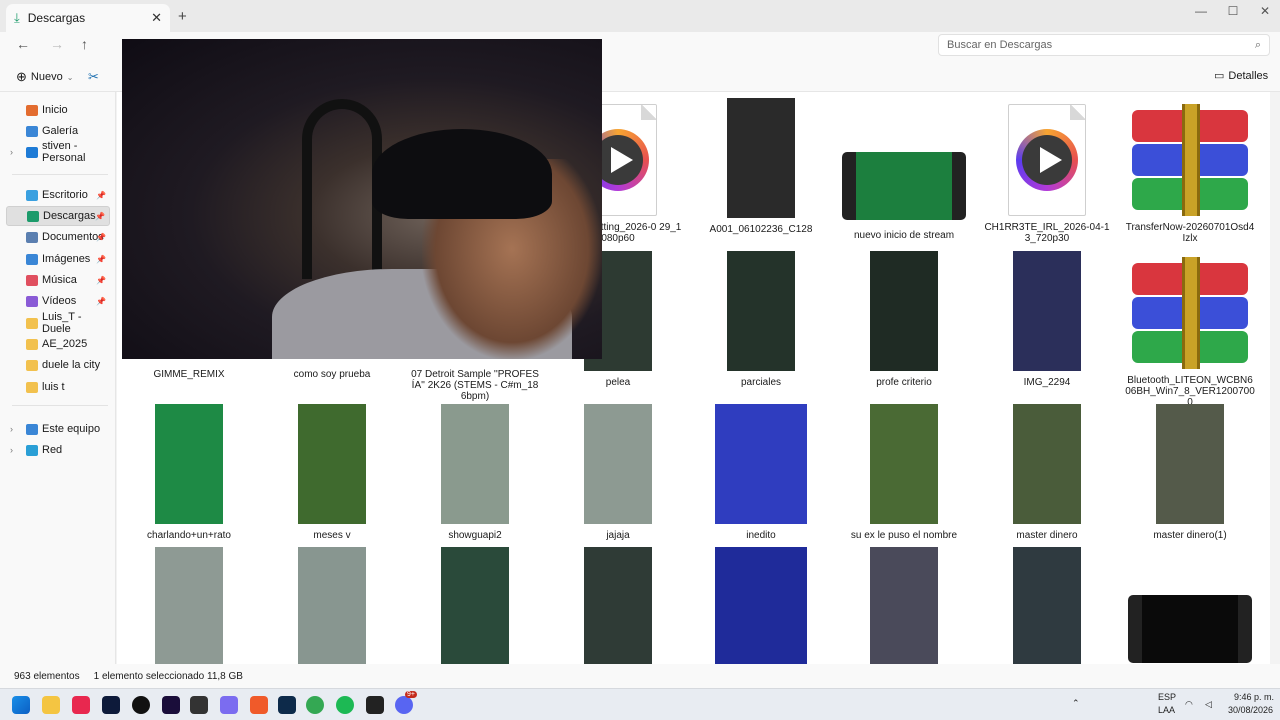 The image size is (1280, 720). I want to click on sidebar-item-label: Música, so click(59, 280).